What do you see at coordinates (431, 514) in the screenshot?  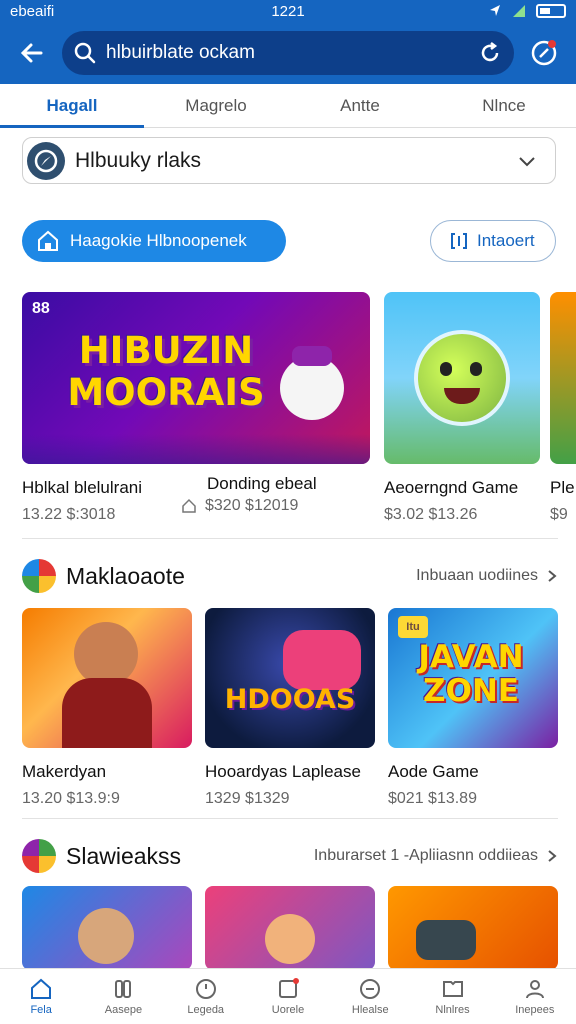 I see `featured-card-2-price: $3.02 $13.26` at bounding box center [431, 514].